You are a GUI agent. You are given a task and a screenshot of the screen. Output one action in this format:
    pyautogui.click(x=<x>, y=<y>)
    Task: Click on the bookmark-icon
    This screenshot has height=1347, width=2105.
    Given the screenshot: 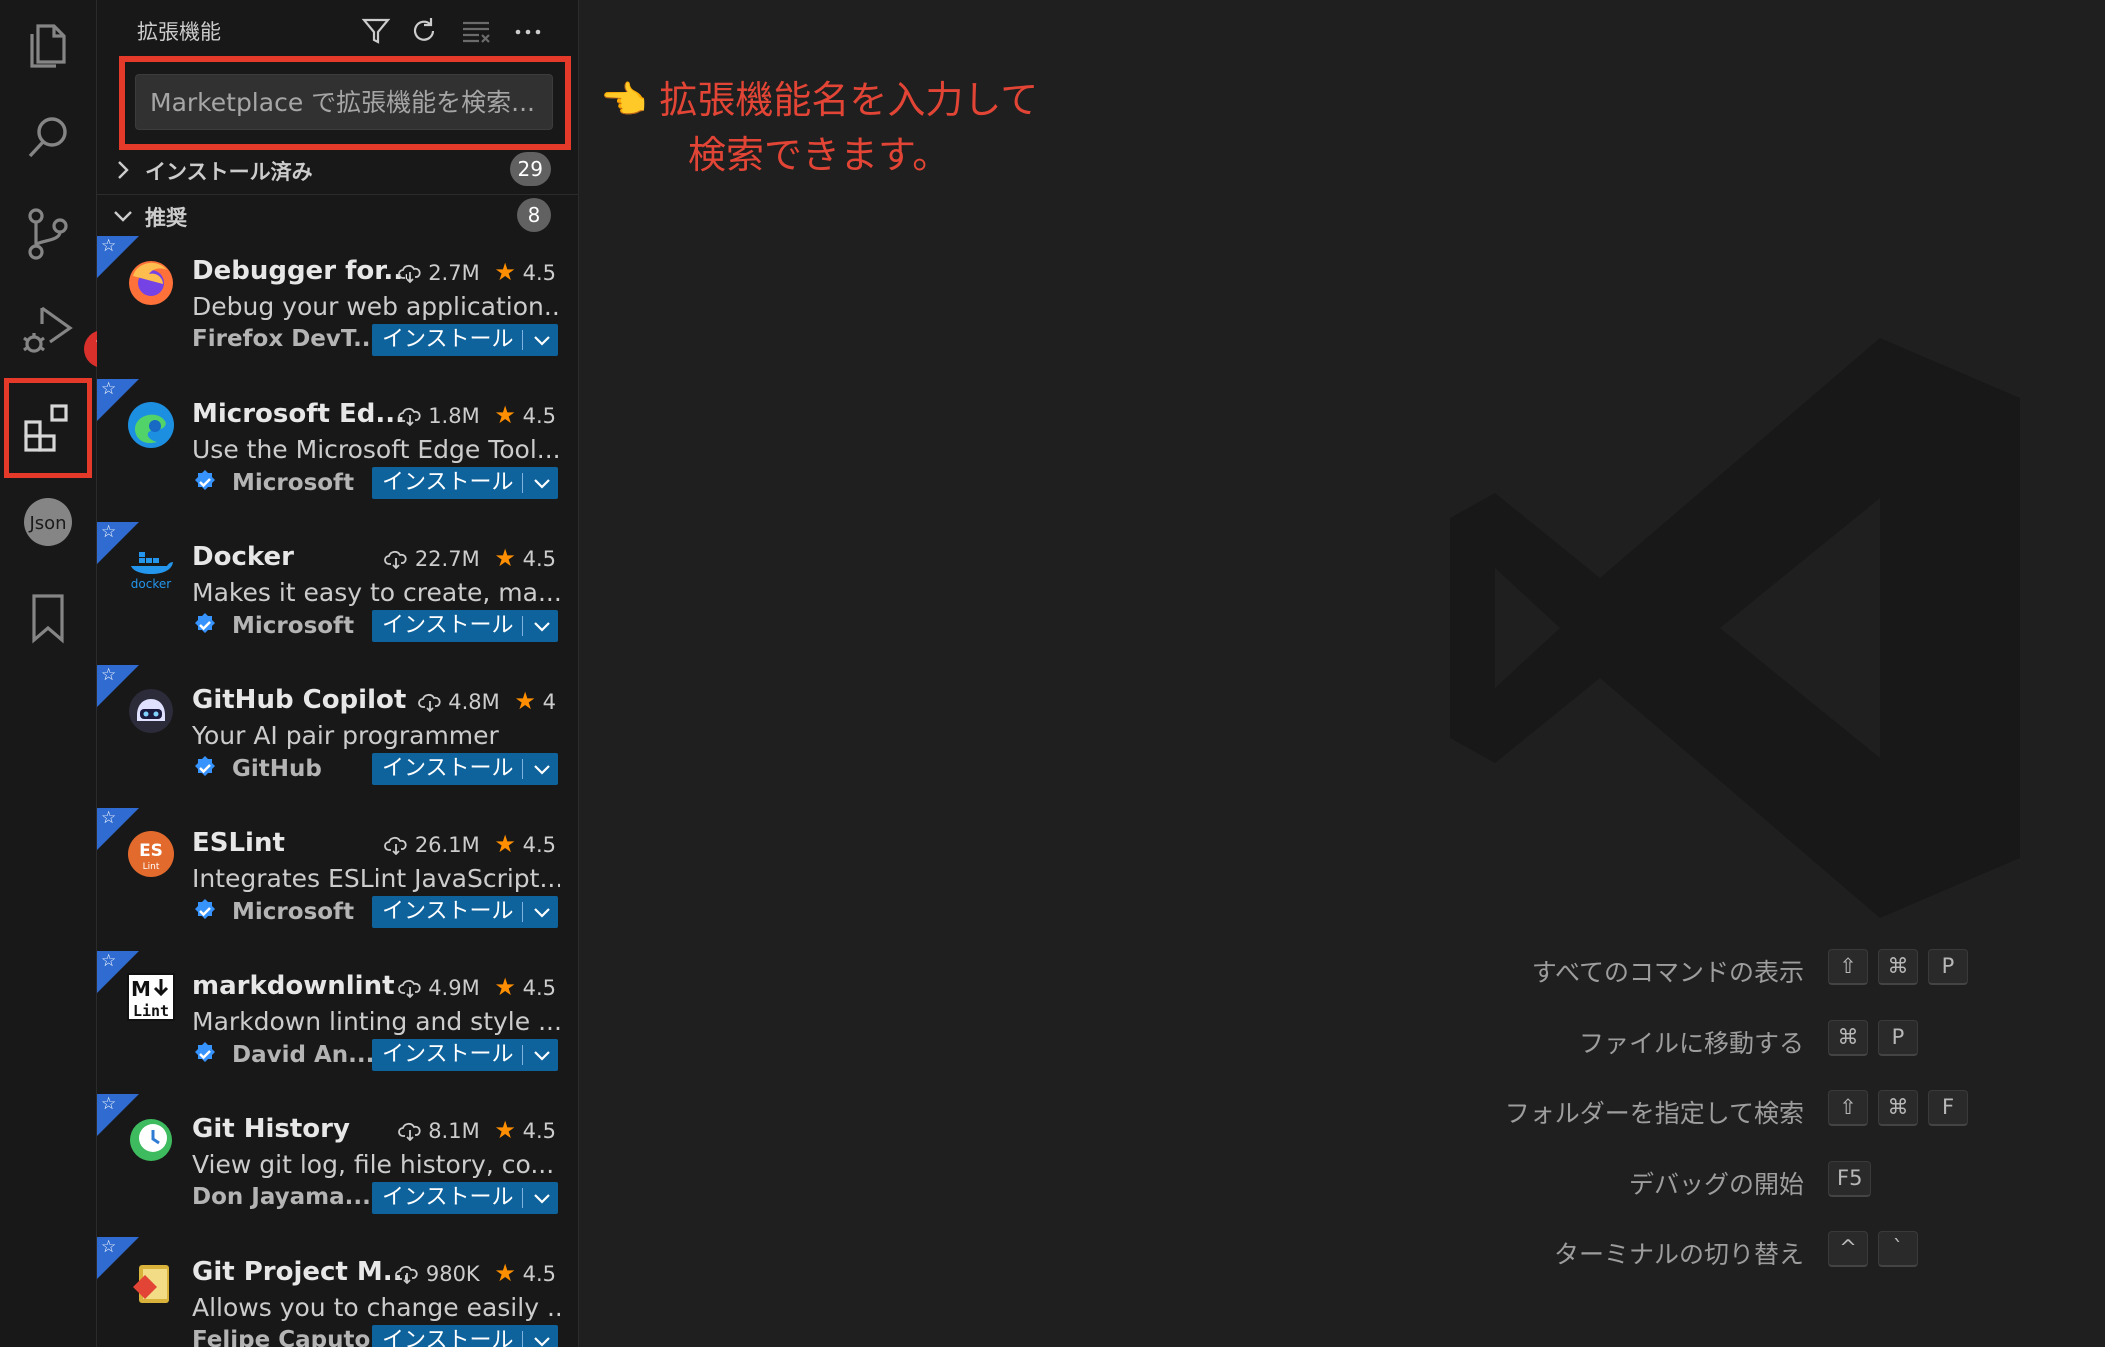 What is the action you would take?
    pyautogui.click(x=48, y=618)
    